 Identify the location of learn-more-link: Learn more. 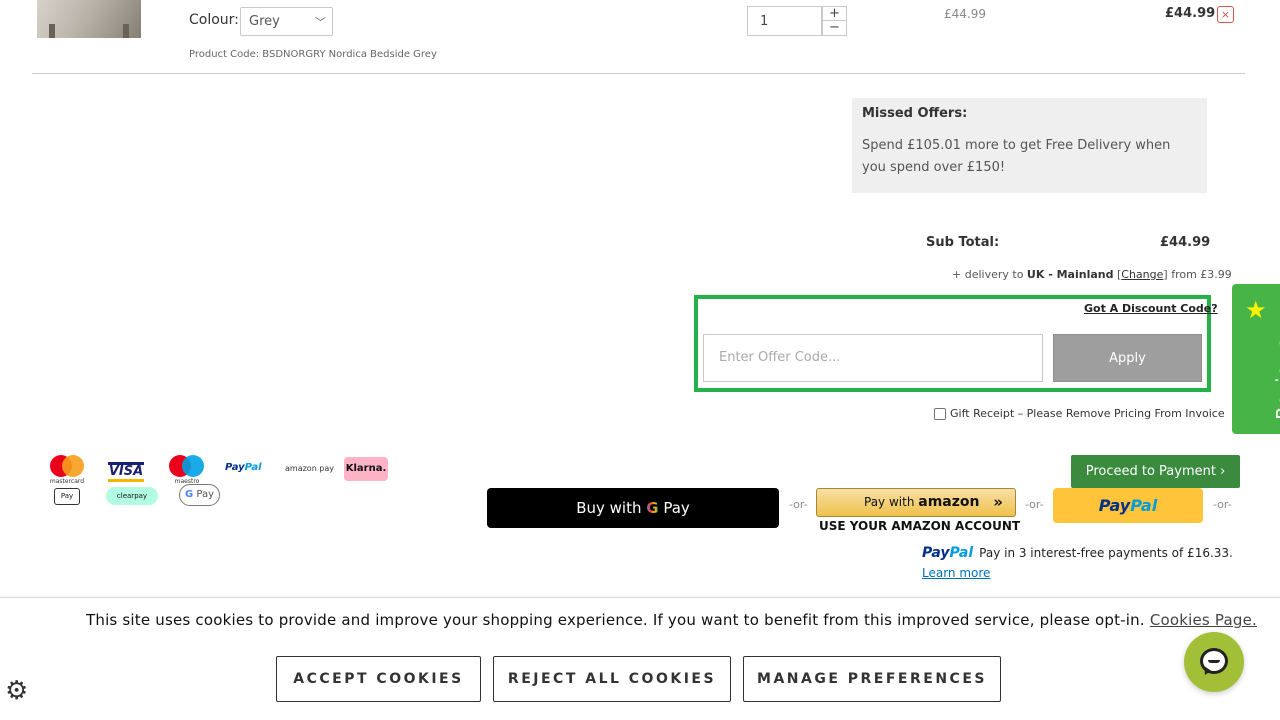
(956, 573).